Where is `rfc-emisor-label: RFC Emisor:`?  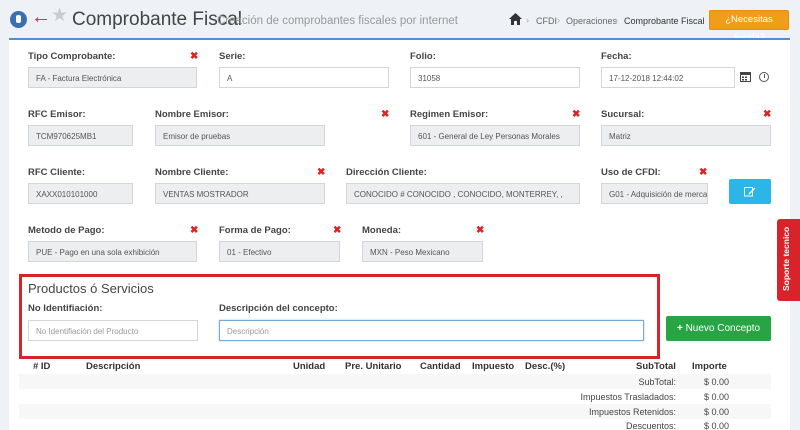 rfc-emisor-label: RFC Emisor: is located at coordinates (57, 114).